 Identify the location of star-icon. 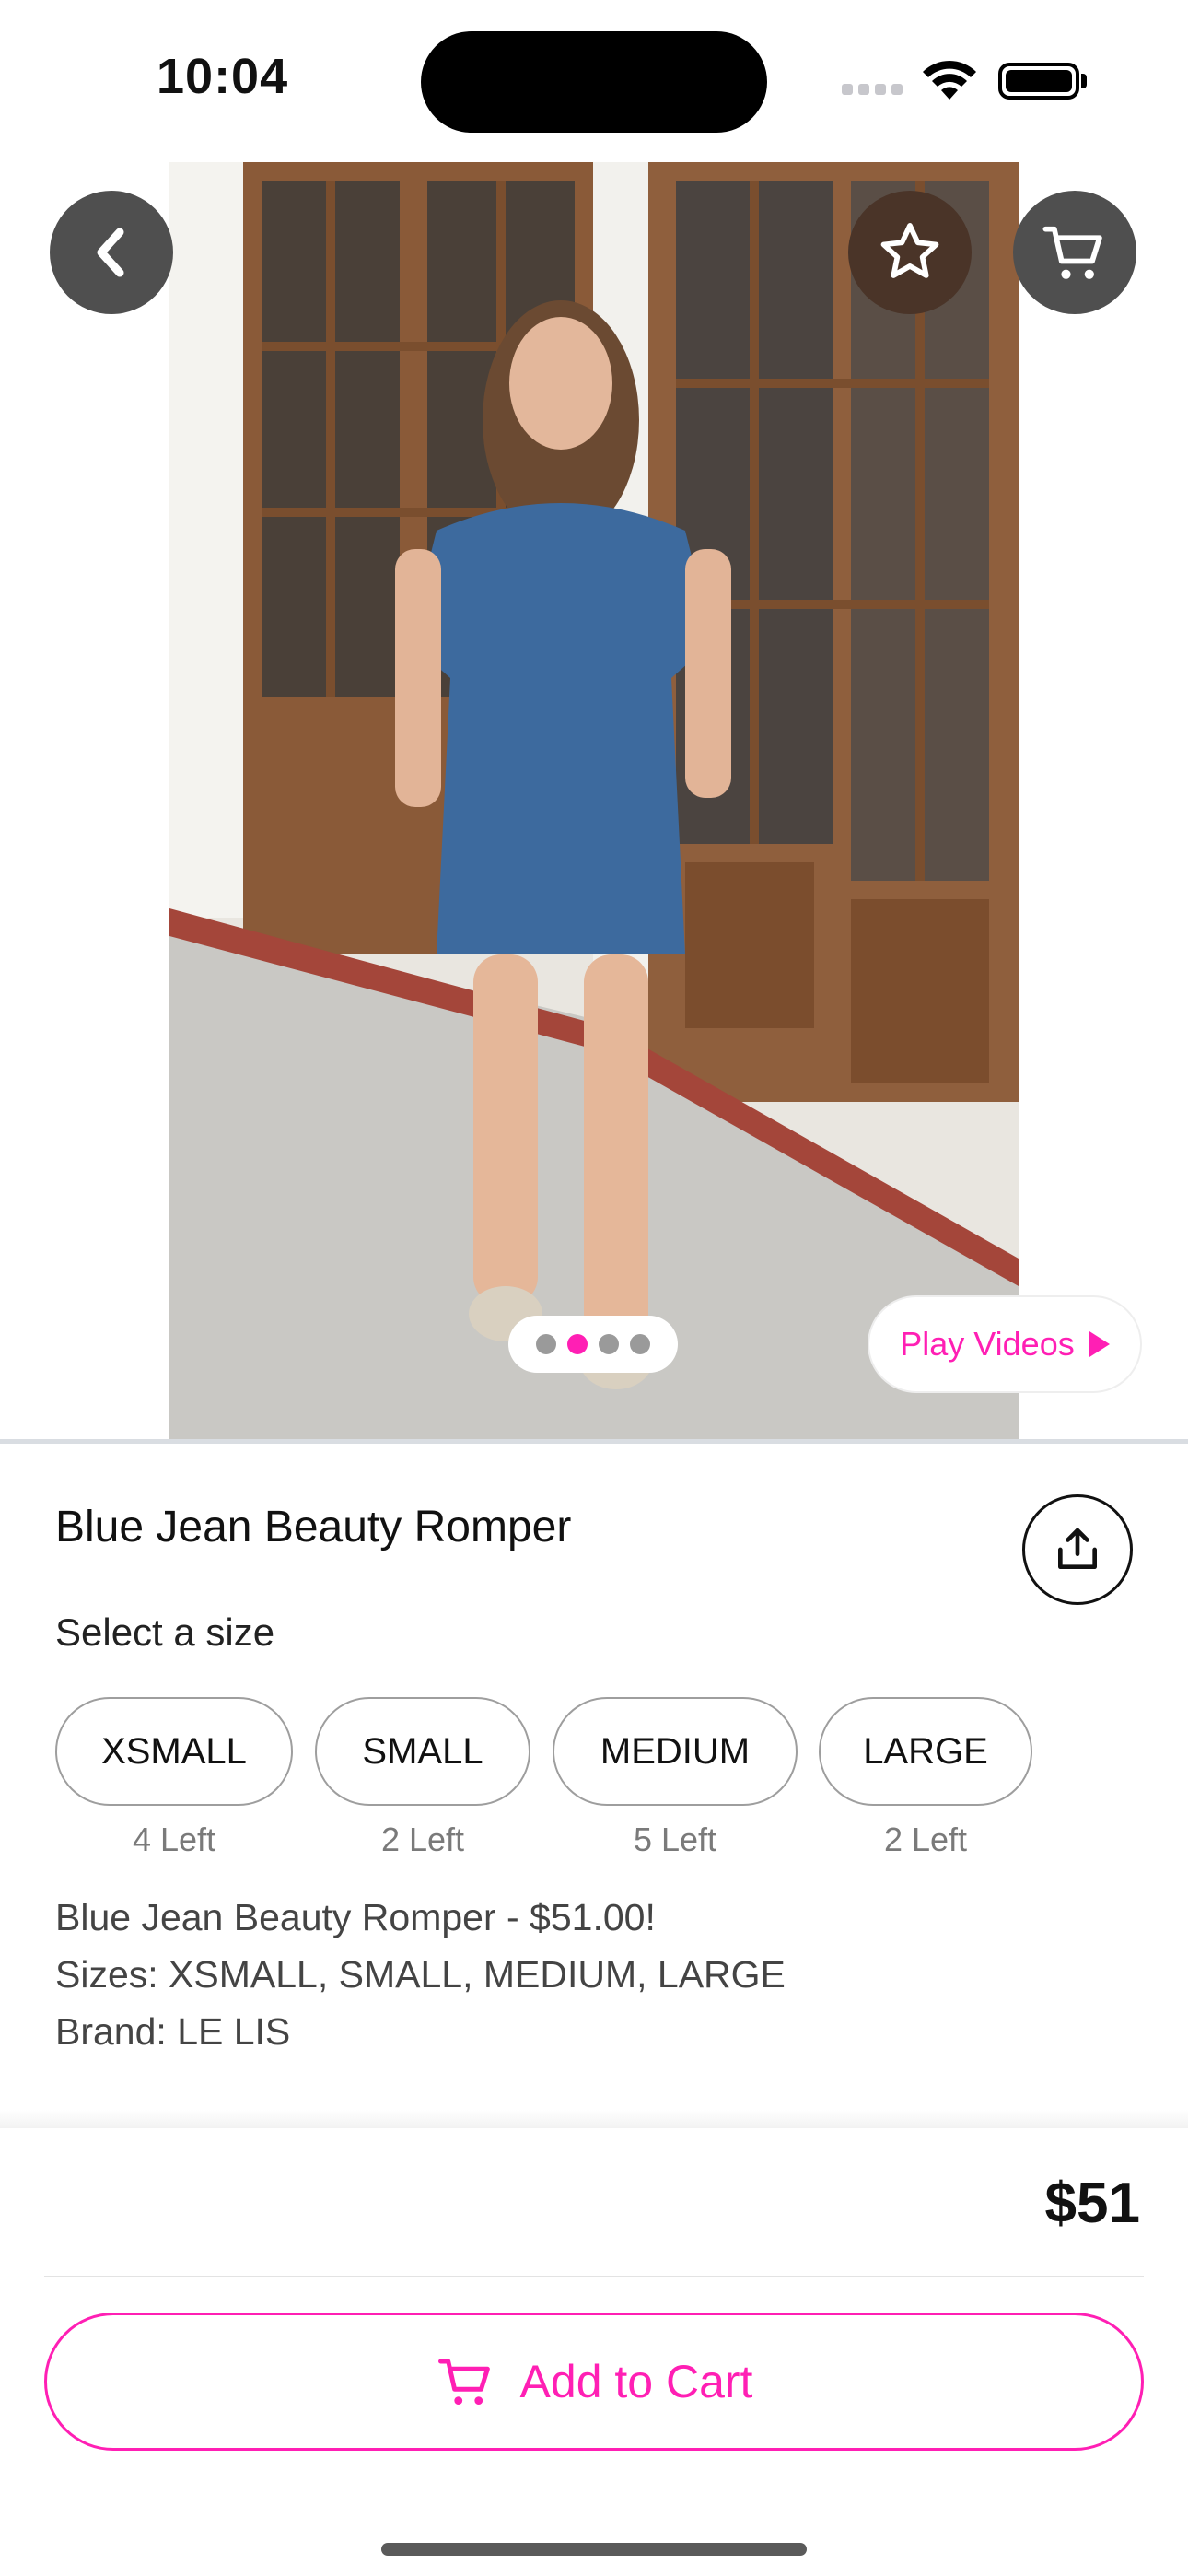
(909, 250).